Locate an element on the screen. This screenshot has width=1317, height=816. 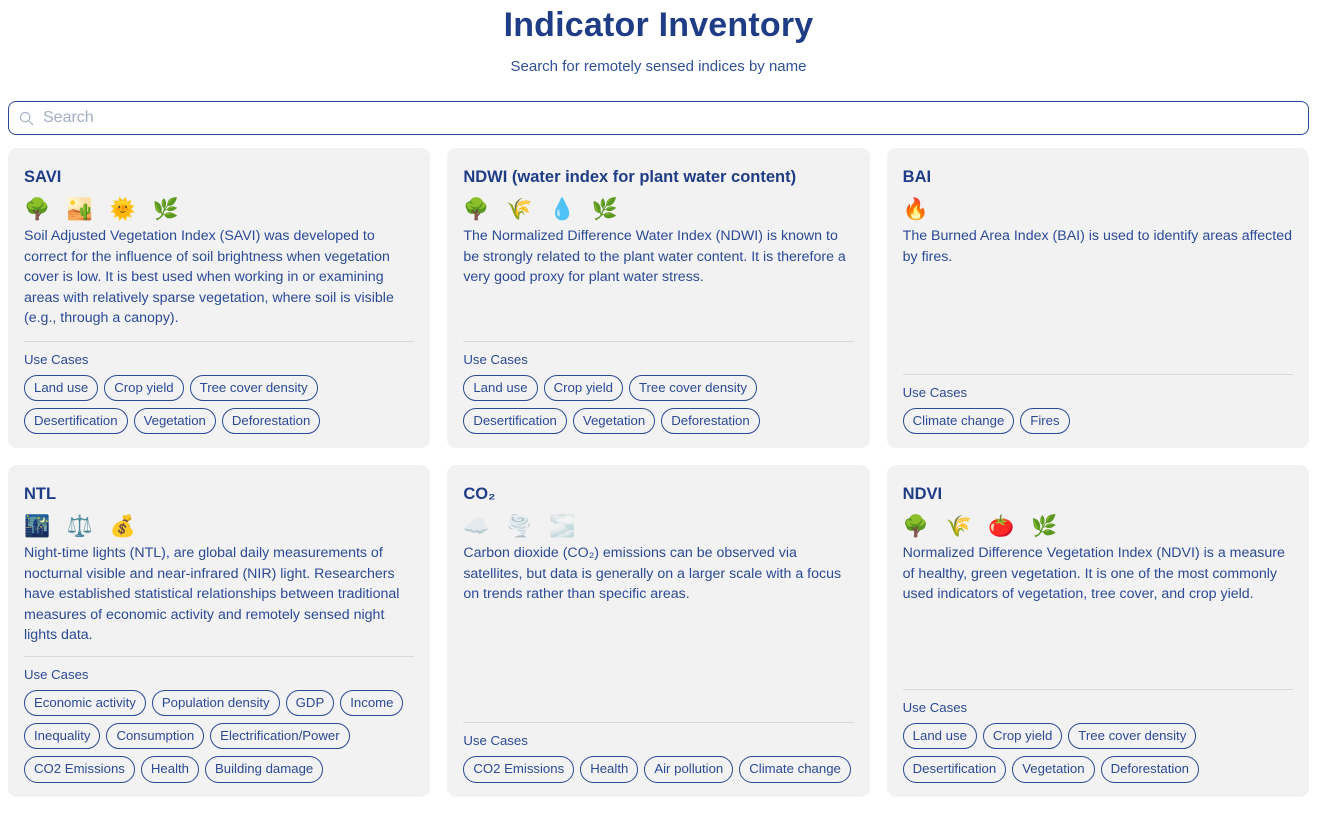
use-case-tag: Fires is located at coordinates (1045, 420).